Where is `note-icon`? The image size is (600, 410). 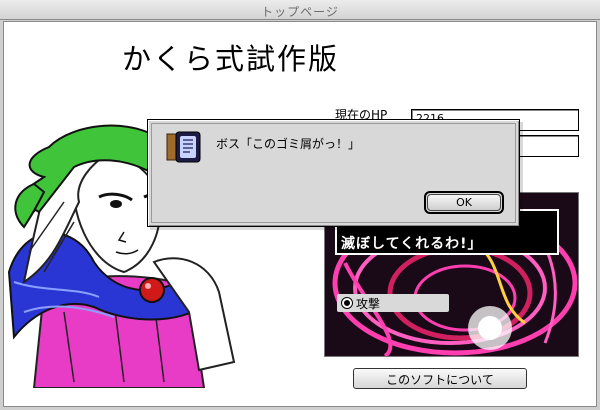
note-icon is located at coordinates (183, 147).